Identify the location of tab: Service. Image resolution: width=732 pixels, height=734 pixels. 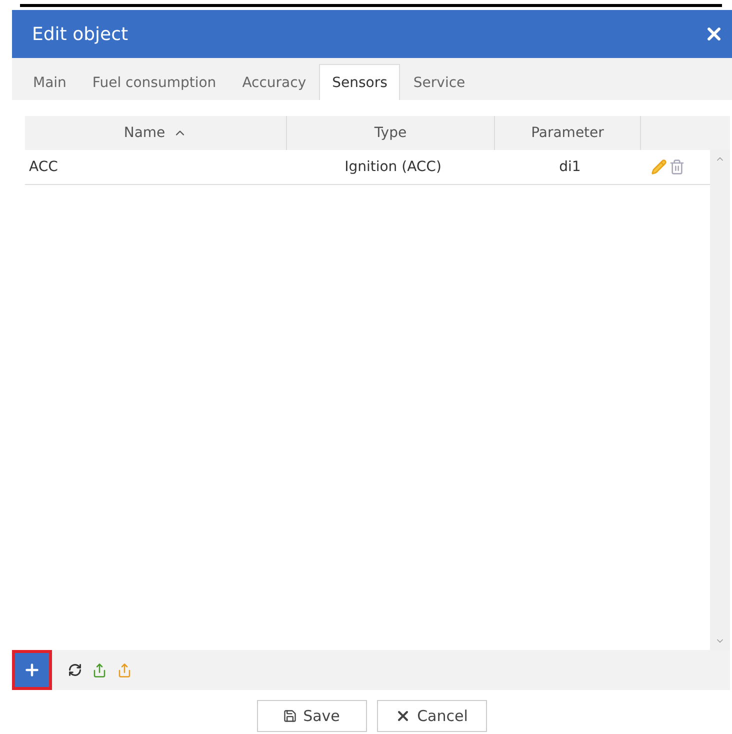
(439, 82).